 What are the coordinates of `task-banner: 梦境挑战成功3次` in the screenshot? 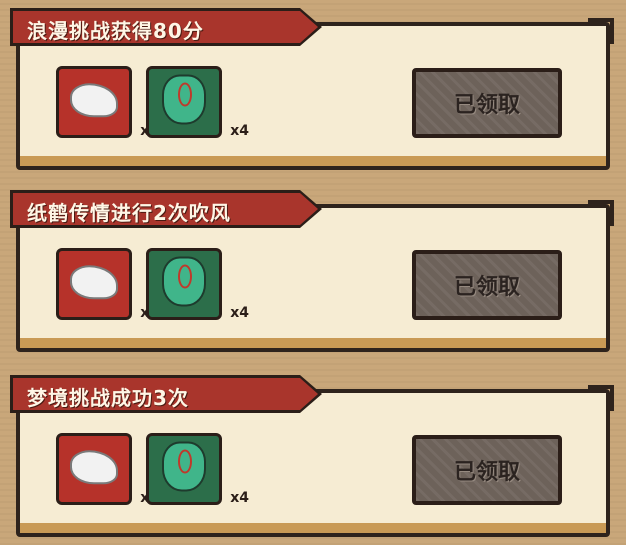 It's located at (166, 394).